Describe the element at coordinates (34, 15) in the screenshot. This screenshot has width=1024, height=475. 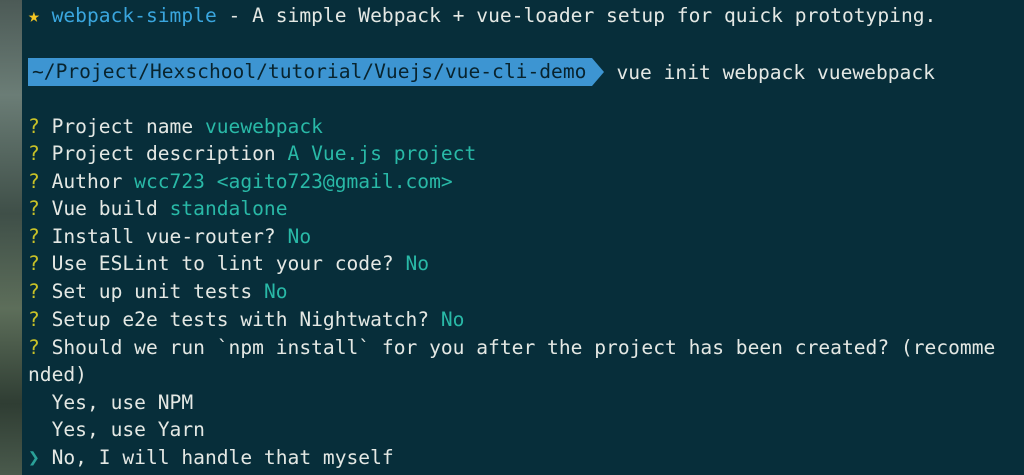
I see `star-icon: ★` at that location.